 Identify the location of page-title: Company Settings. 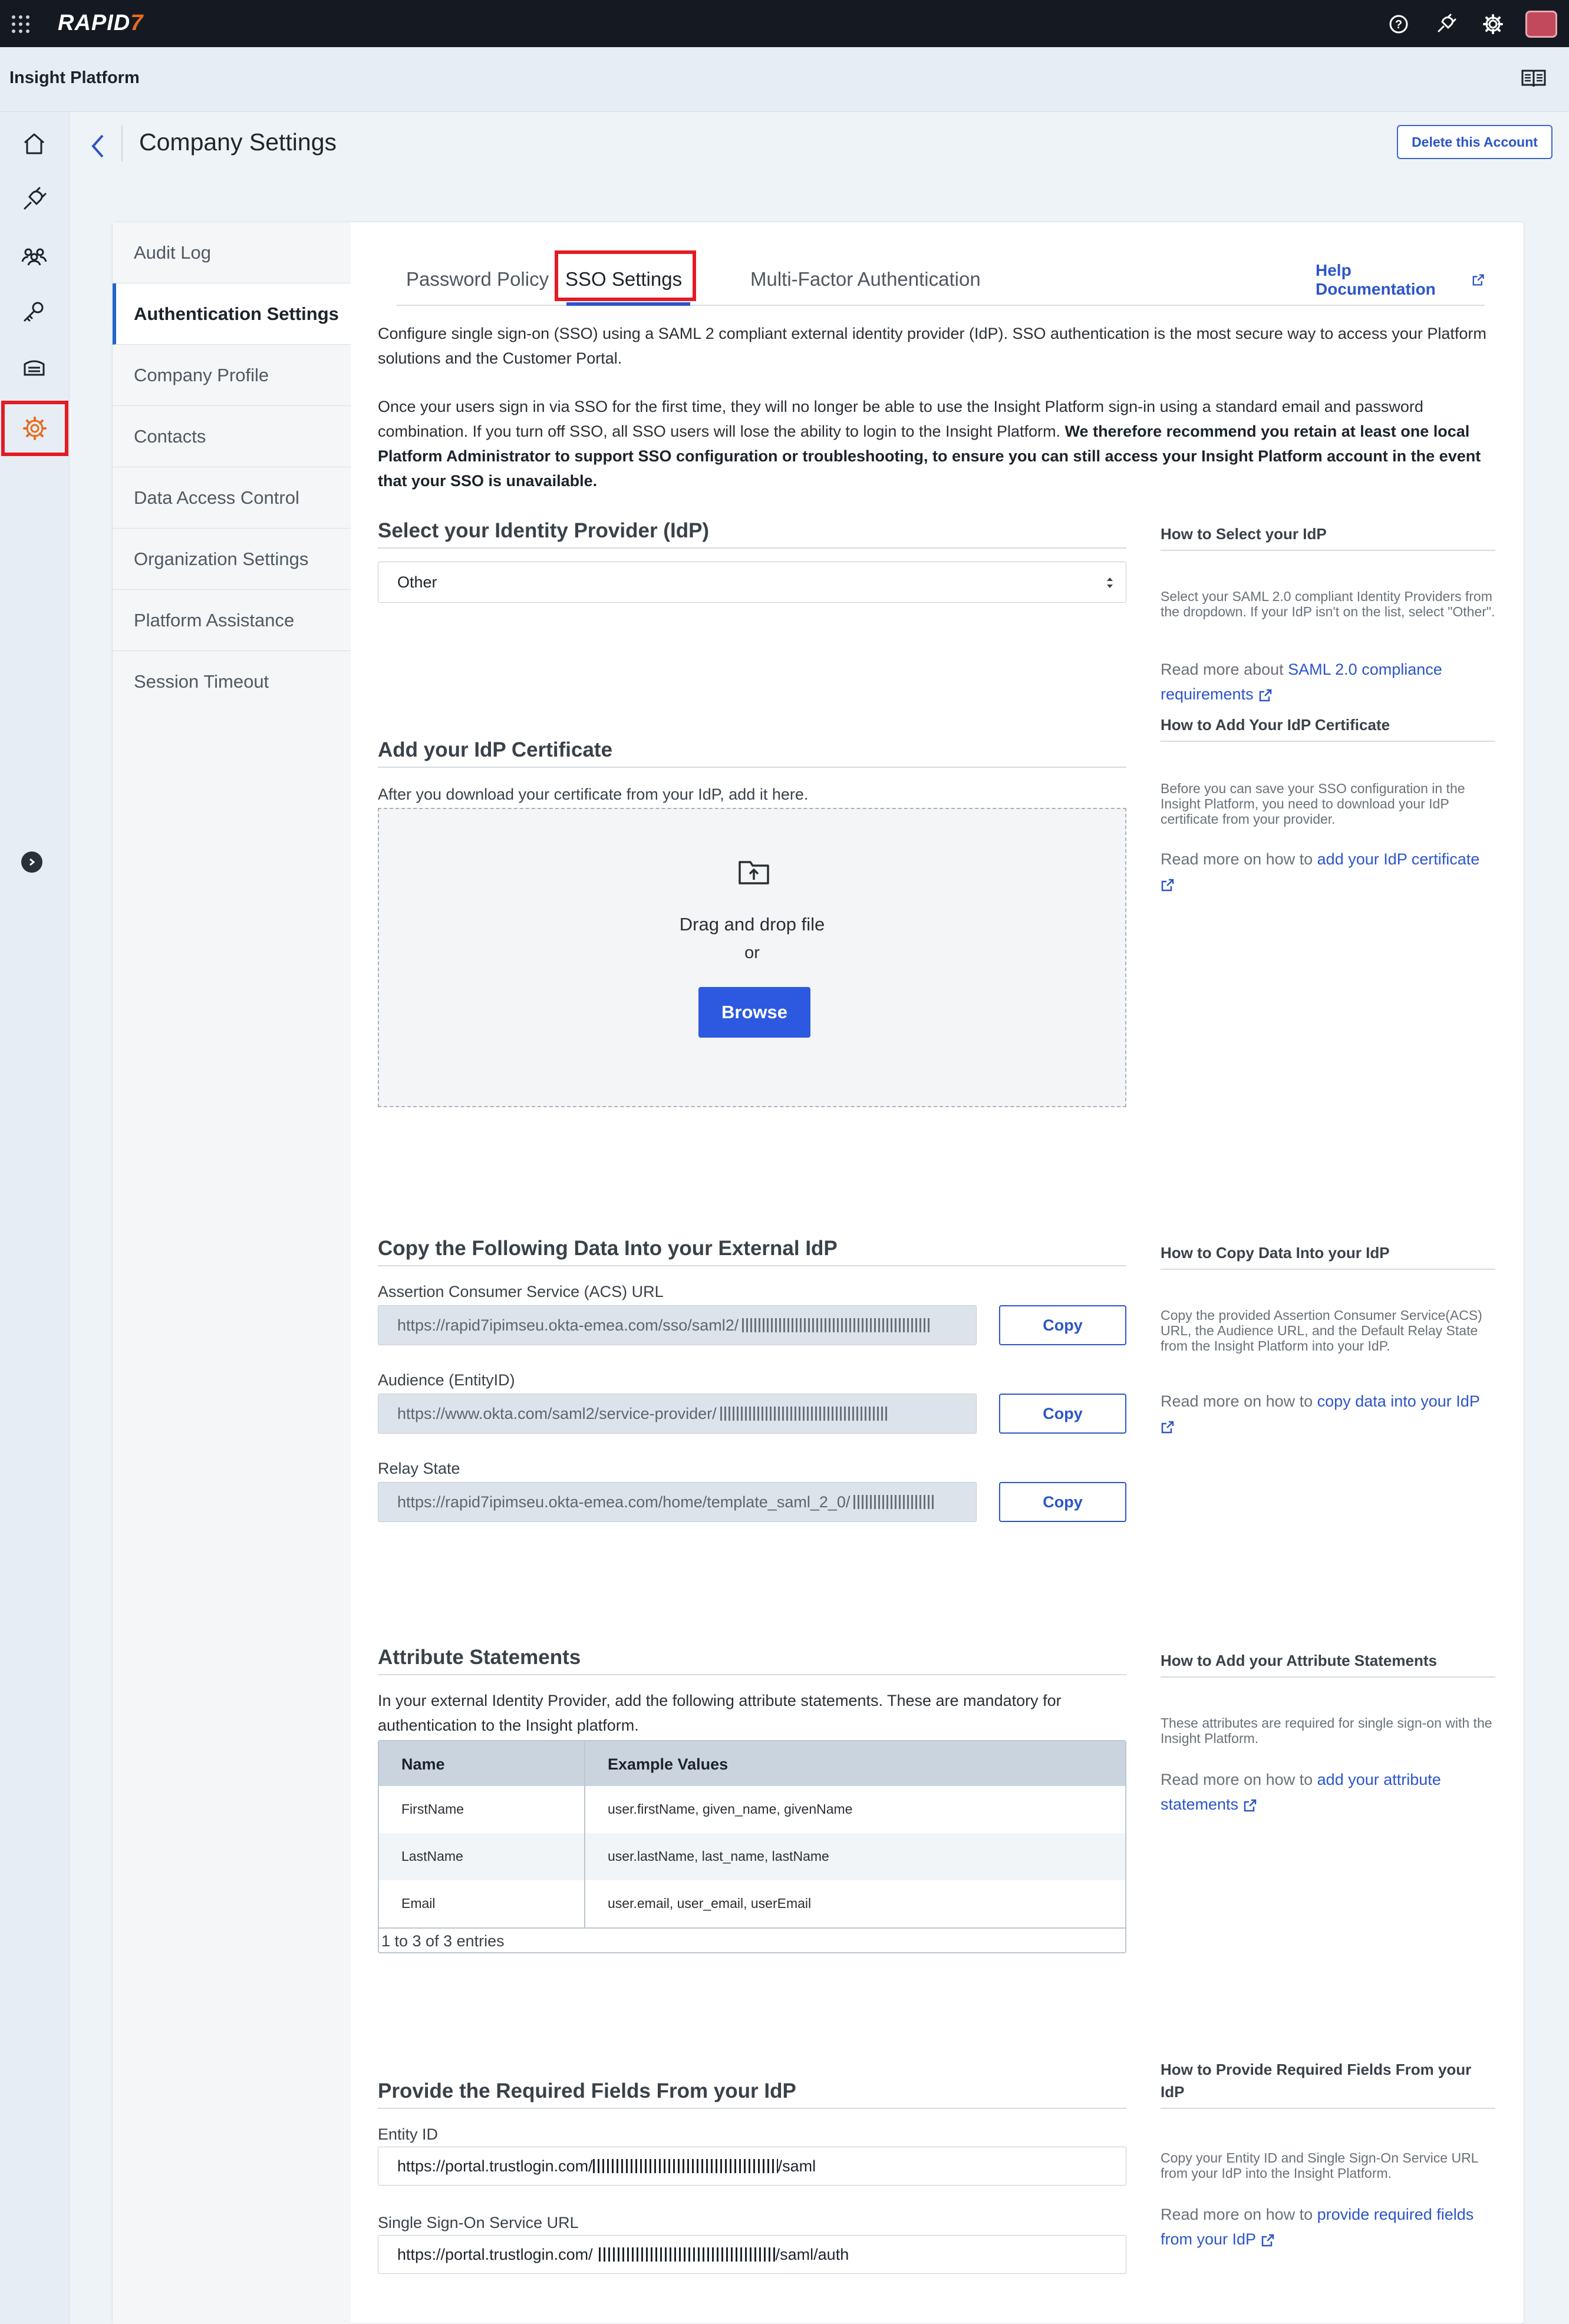
(238, 142).